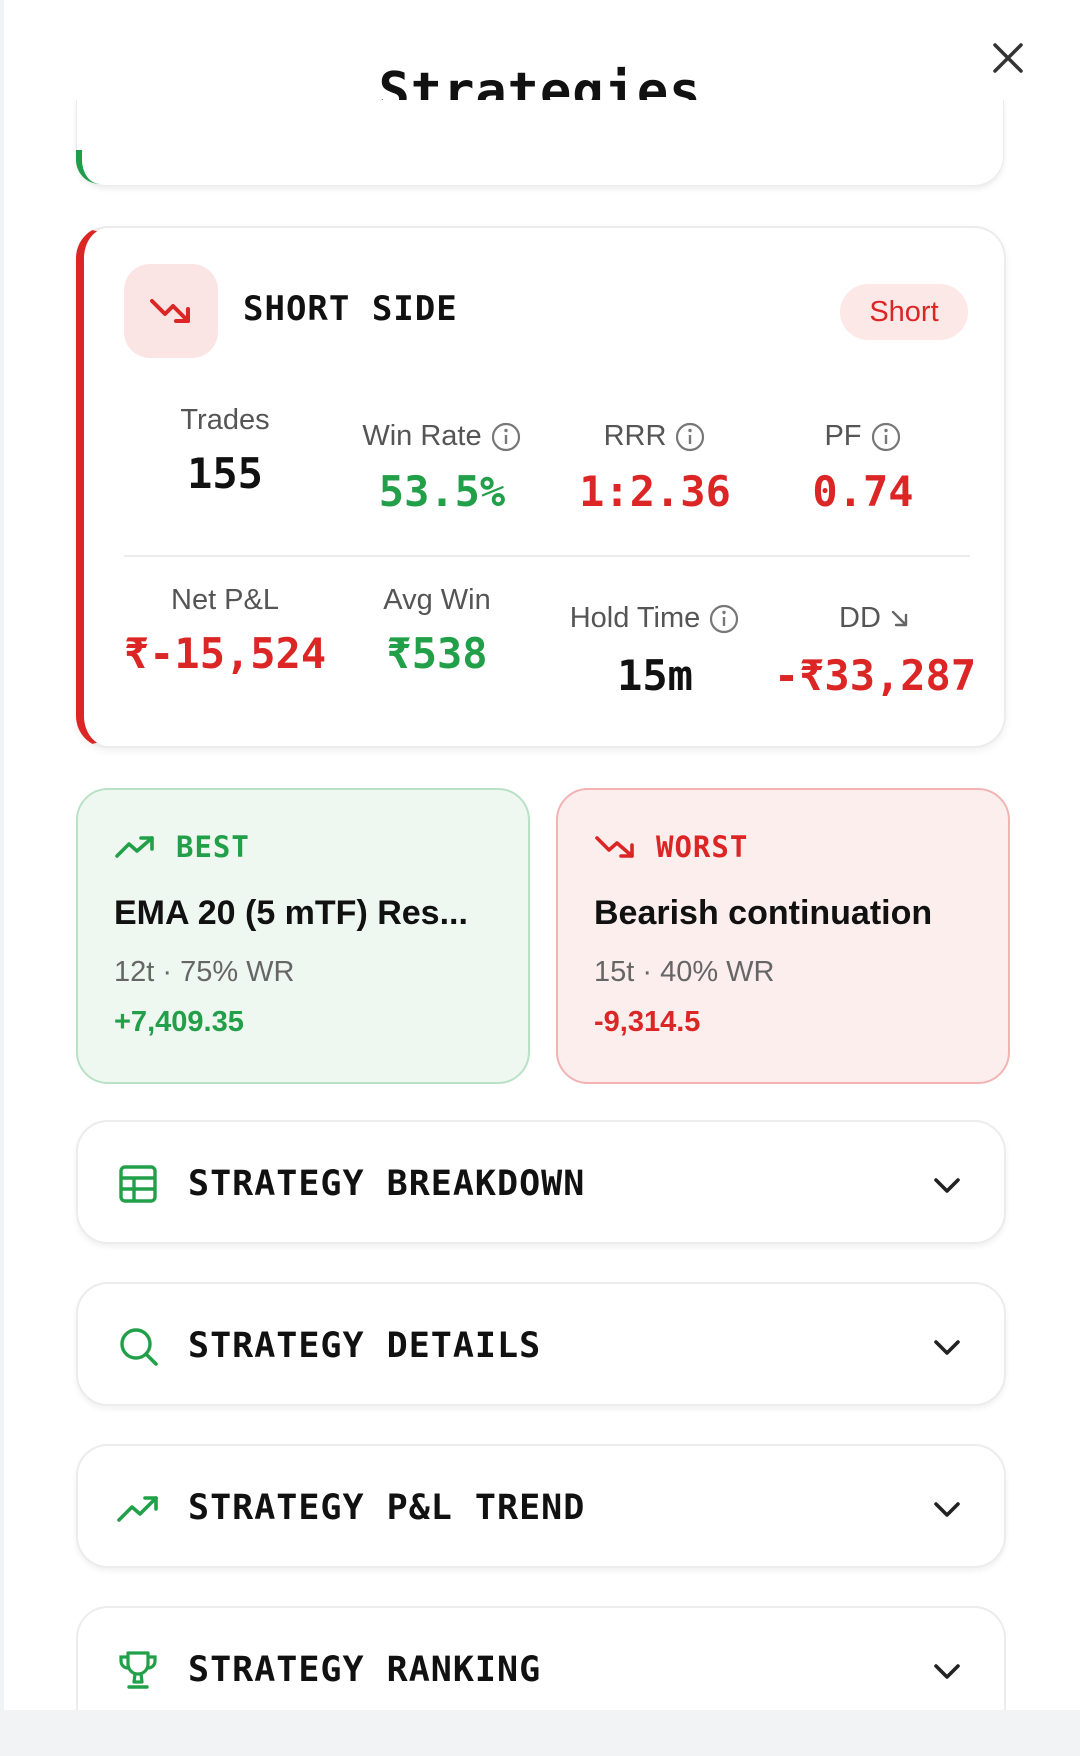 The width and height of the screenshot is (1080, 1756). Describe the element at coordinates (647, 1022) in the screenshot. I see `worst-strategy-pnl: -9,314.5` at that location.